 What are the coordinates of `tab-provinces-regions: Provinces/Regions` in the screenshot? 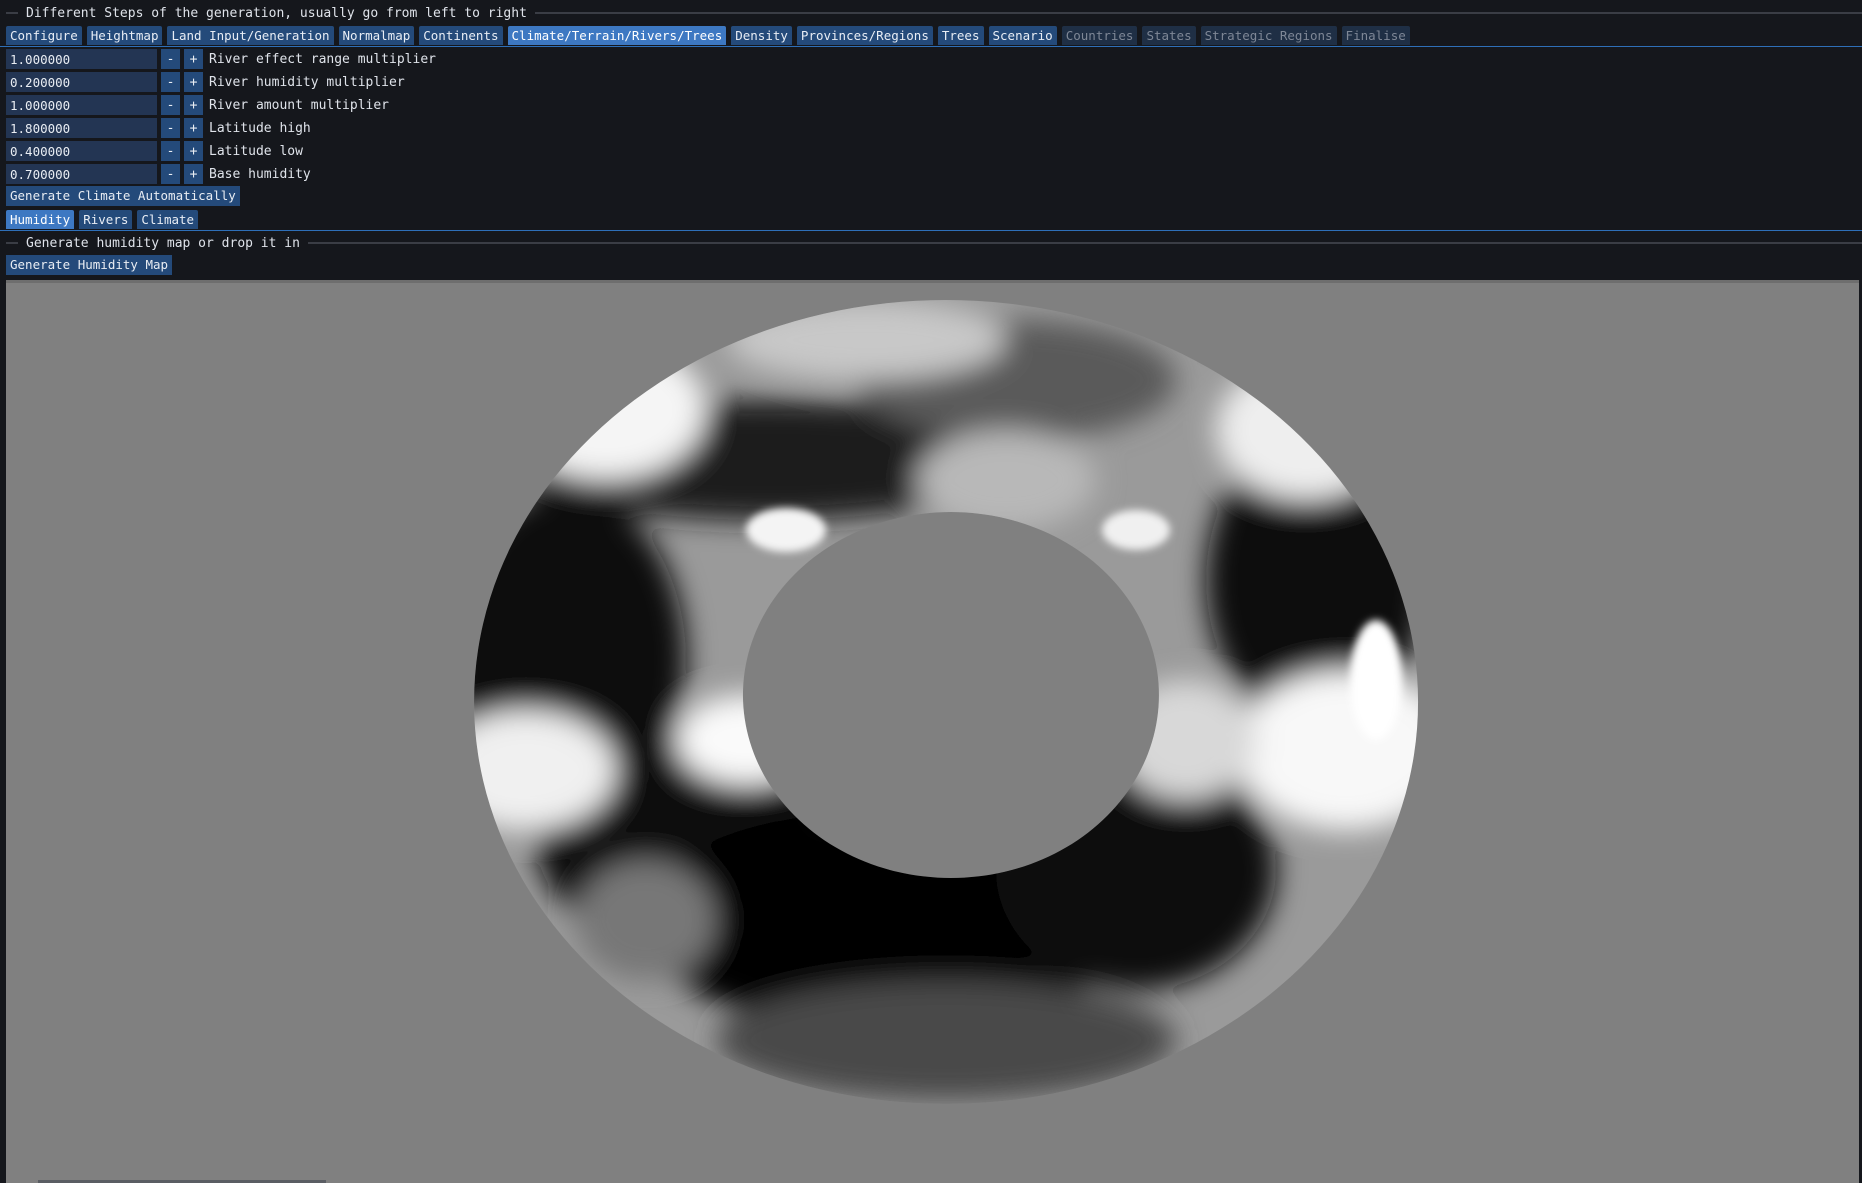 It's located at (864, 35).